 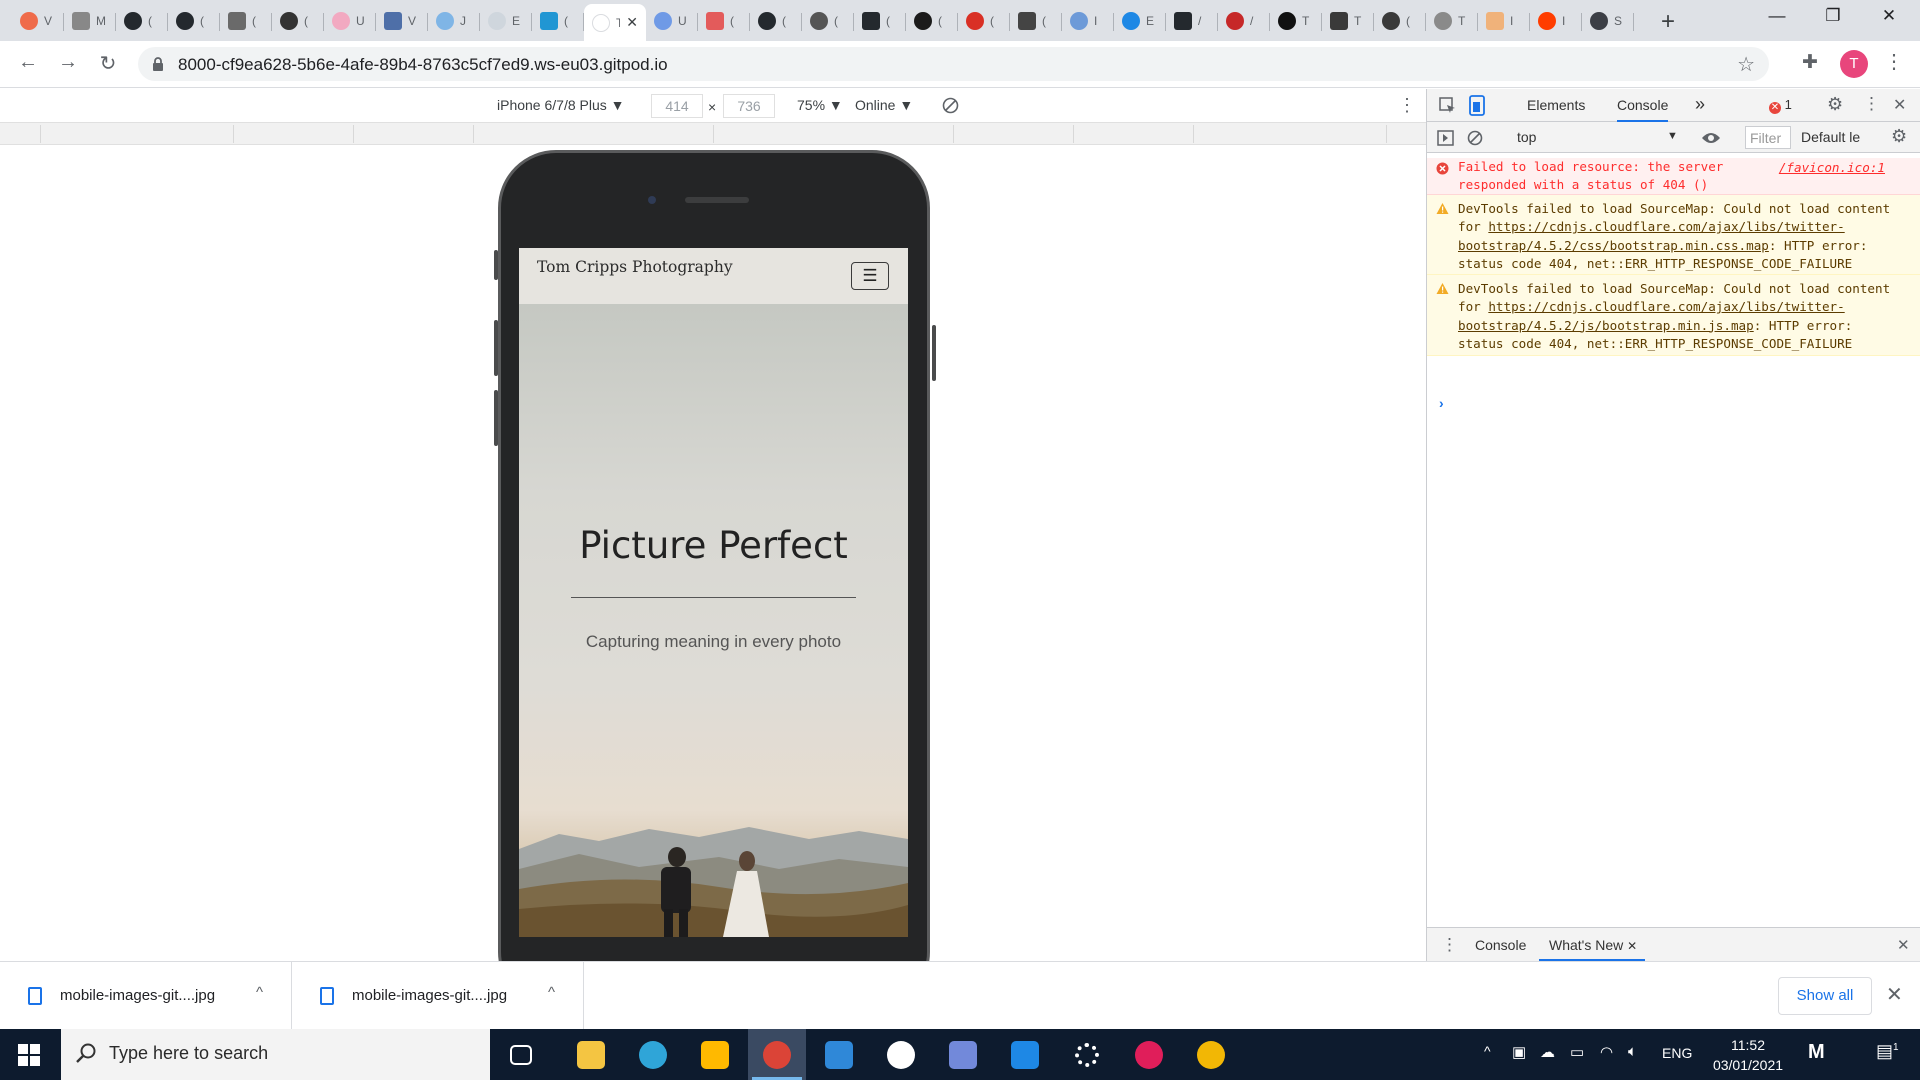 What do you see at coordinates (1810, 62) in the screenshot?
I see `extensions-icon: ✚` at bounding box center [1810, 62].